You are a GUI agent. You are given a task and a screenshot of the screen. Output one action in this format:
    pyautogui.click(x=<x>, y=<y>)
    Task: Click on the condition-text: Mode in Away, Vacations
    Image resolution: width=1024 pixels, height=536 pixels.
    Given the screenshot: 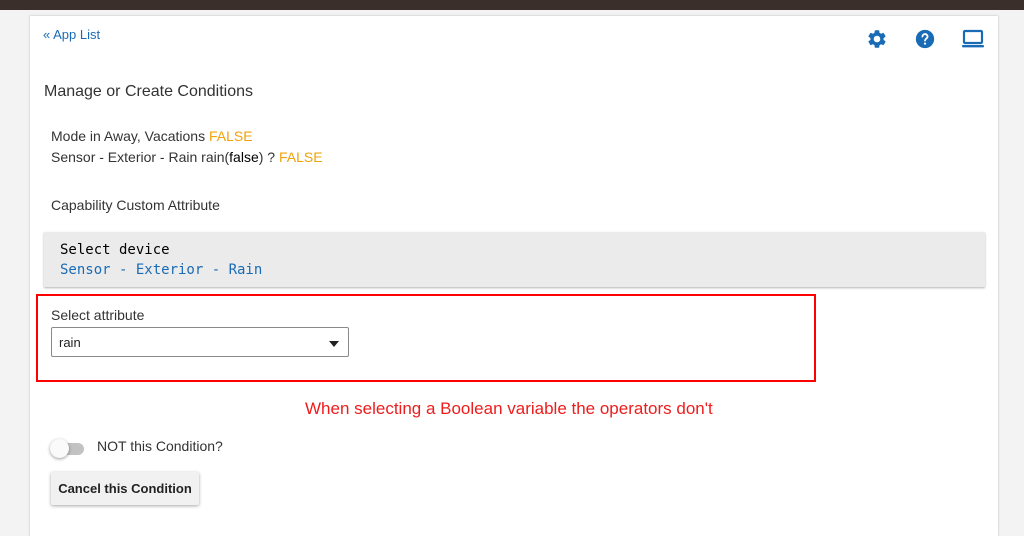 What is the action you would take?
    pyautogui.click(x=128, y=136)
    